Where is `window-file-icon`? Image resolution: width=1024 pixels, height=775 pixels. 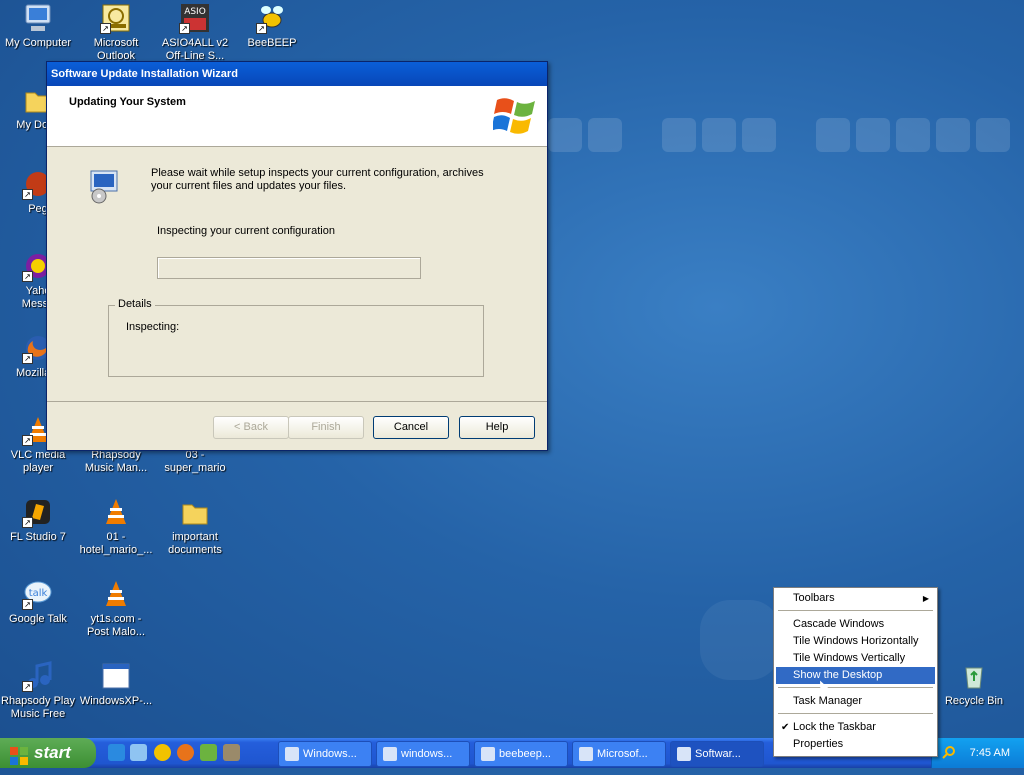
window-file-icon is located at coordinates (116, 676).